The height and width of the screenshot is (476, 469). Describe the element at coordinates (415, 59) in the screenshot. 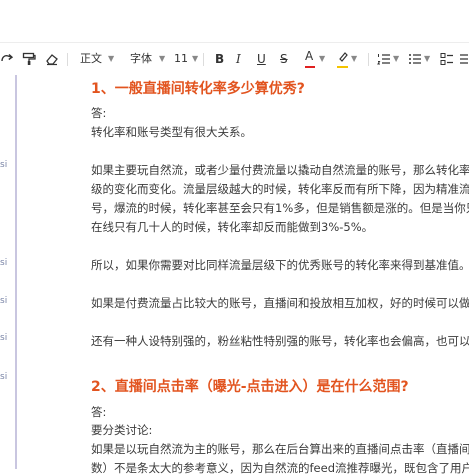

I see `bullet-list-icon` at that location.